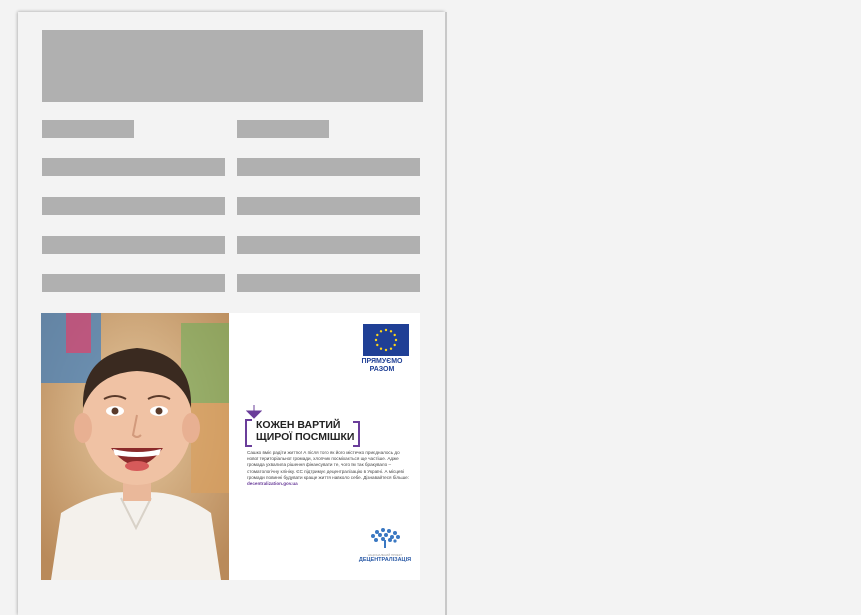 The width and height of the screenshot is (861, 615). I want to click on smiling-boy-photo, so click(135, 446).